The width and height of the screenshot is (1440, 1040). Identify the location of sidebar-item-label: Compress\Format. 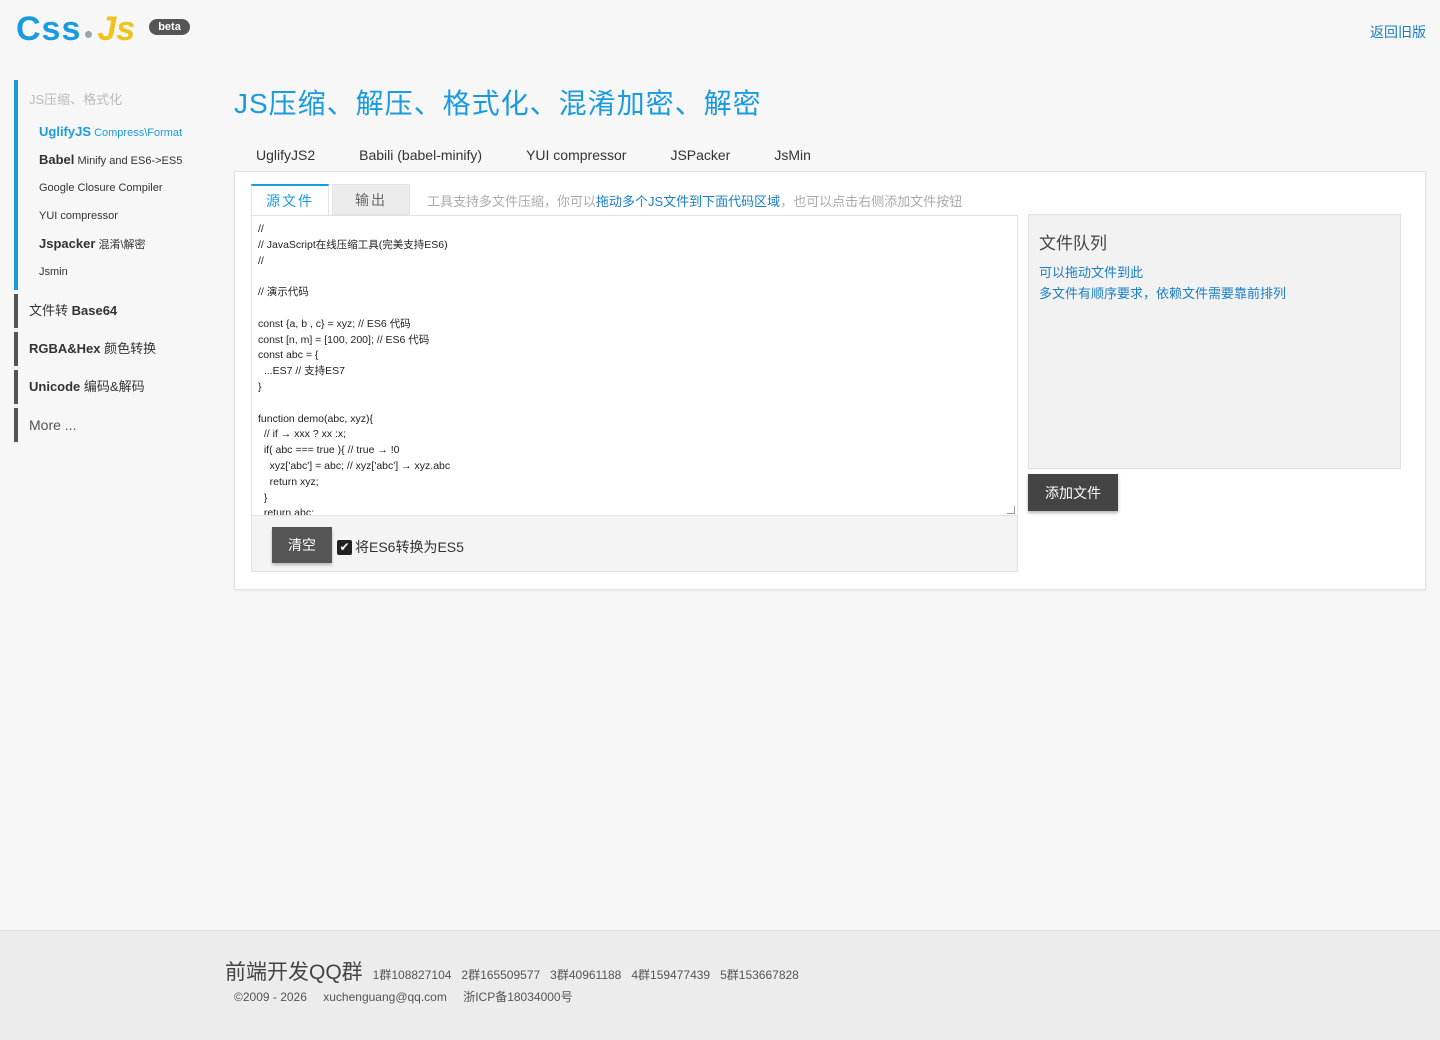
(137, 133).